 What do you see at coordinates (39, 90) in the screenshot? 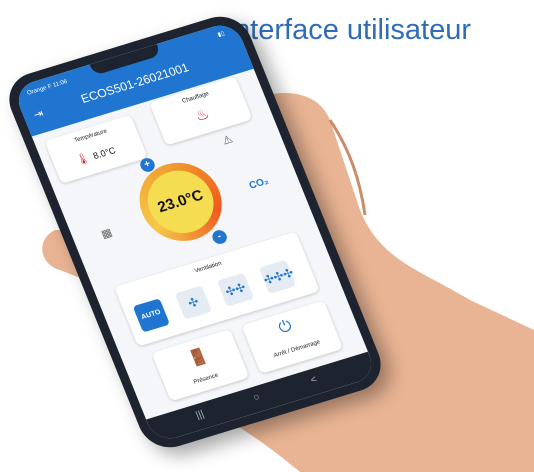
I see `carrier-label: Orange F` at bounding box center [39, 90].